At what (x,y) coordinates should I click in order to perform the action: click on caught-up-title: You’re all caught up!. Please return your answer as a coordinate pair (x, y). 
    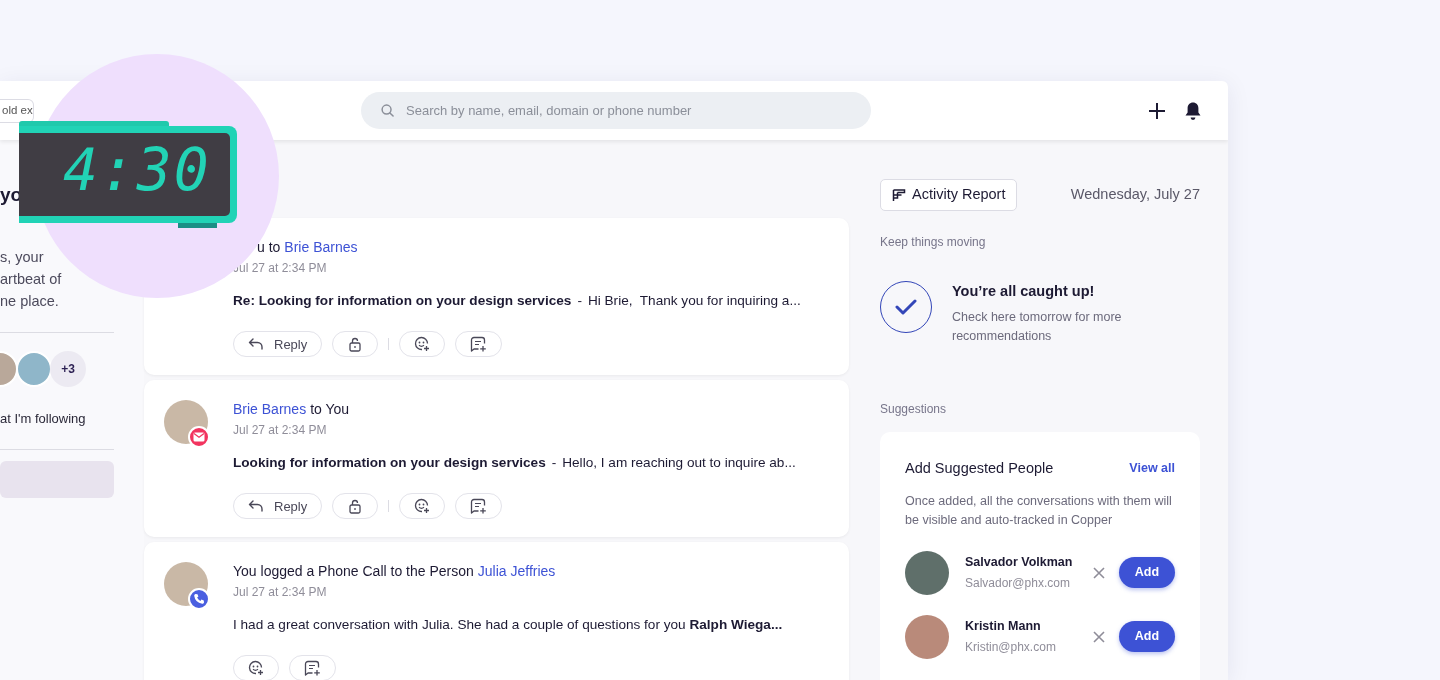
    Looking at the image, I should click on (1024, 291).